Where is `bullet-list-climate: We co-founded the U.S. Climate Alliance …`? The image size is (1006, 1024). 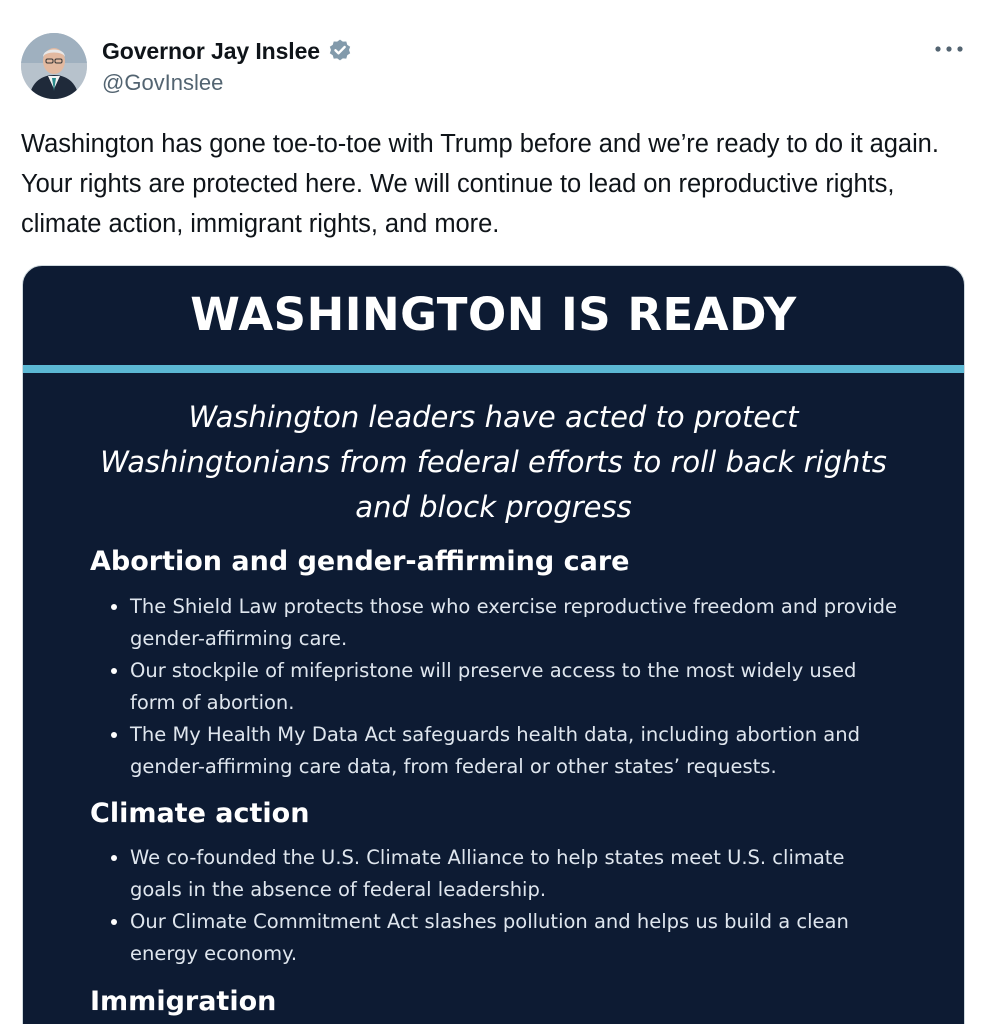
bullet-list-climate: We co-founded the U.S. Climate Alliance … is located at coordinates (506, 906).